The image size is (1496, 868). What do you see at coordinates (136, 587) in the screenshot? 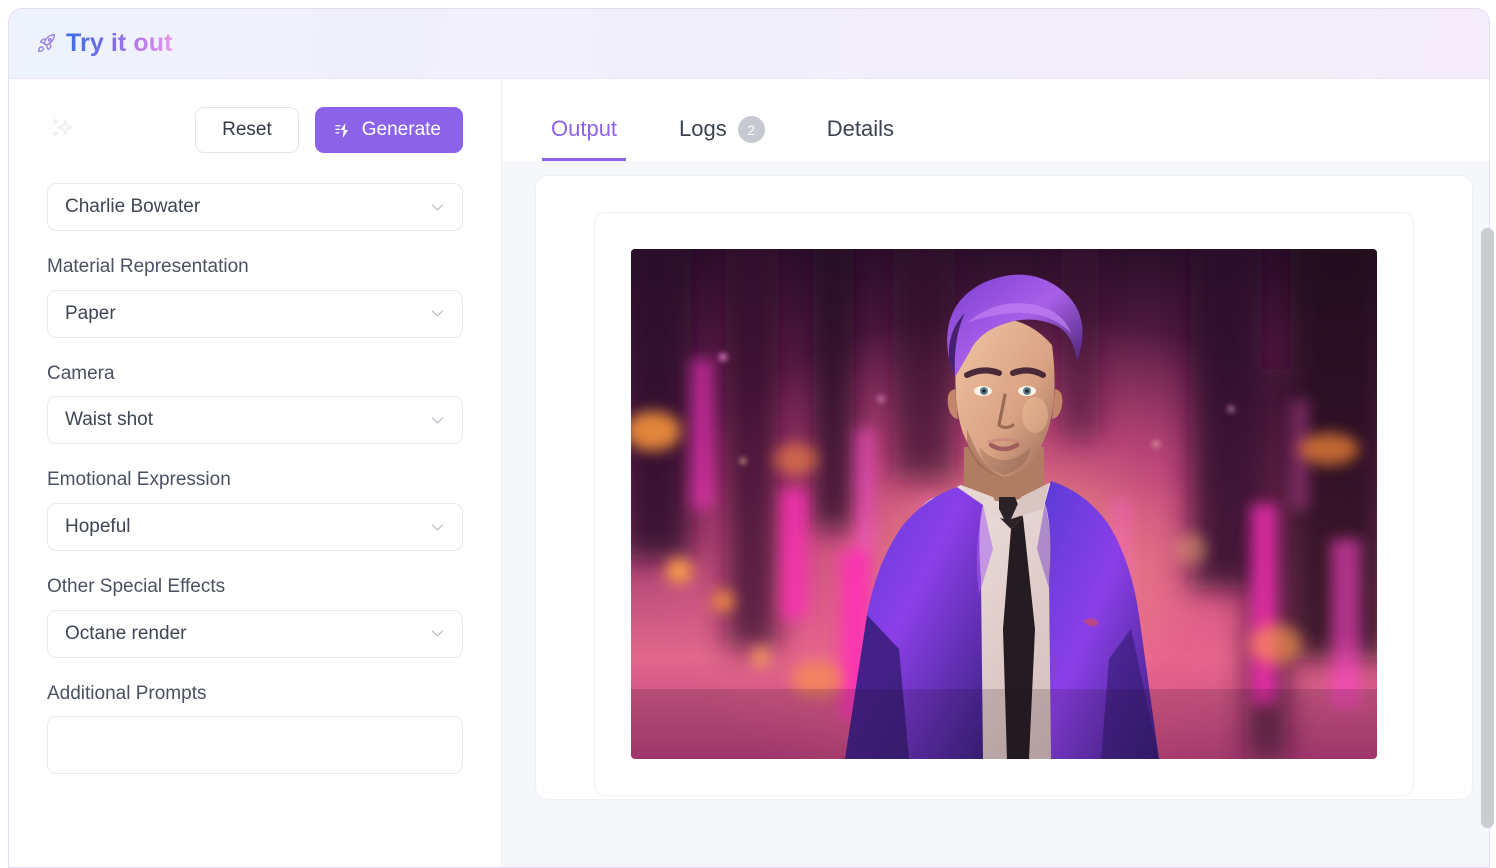
I see `field-label-other-special-effects: Other Special Effects` at bounding box center [136, 587].